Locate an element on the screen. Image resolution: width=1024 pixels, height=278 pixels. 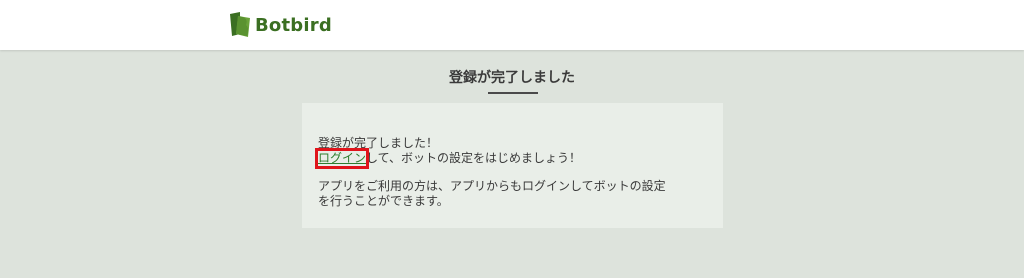
login-link-wrapper: ログイン is located at coordinates (342, 158).